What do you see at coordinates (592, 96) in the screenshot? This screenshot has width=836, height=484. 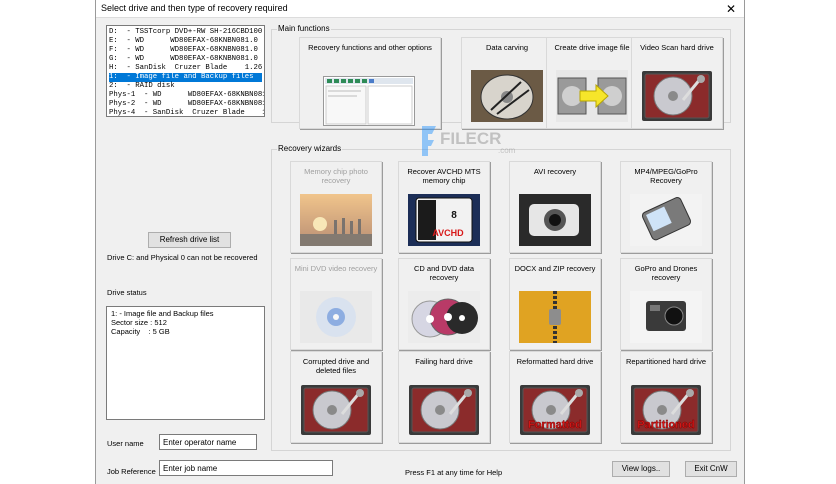 I see `image-copy-icon` at bounding box center [592, 96].